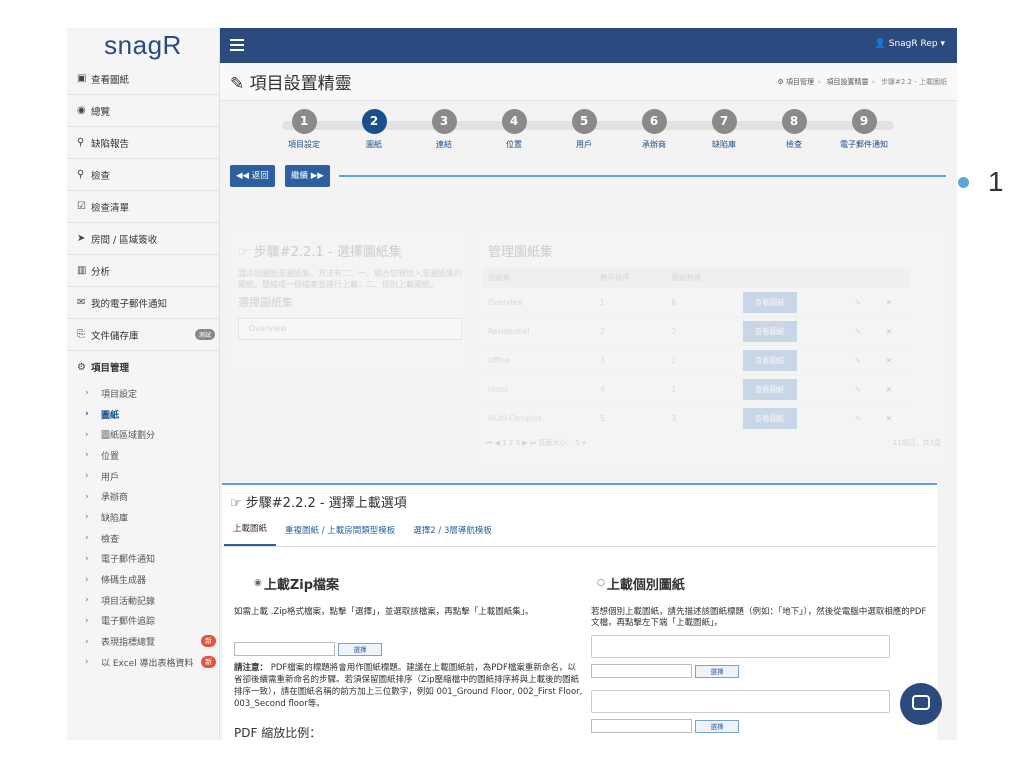  What do you see at coordinates (654, 129) in the screenshot?
I see `wizard-step: 6 承辦商` at bounding box center [654, 129].